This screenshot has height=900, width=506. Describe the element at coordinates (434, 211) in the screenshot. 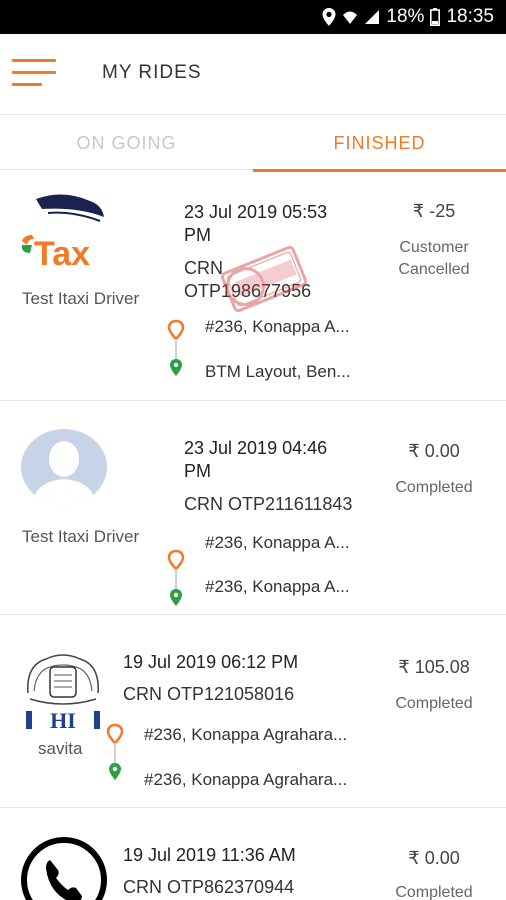

I see `ride-fare: ₹ -25` at that location.